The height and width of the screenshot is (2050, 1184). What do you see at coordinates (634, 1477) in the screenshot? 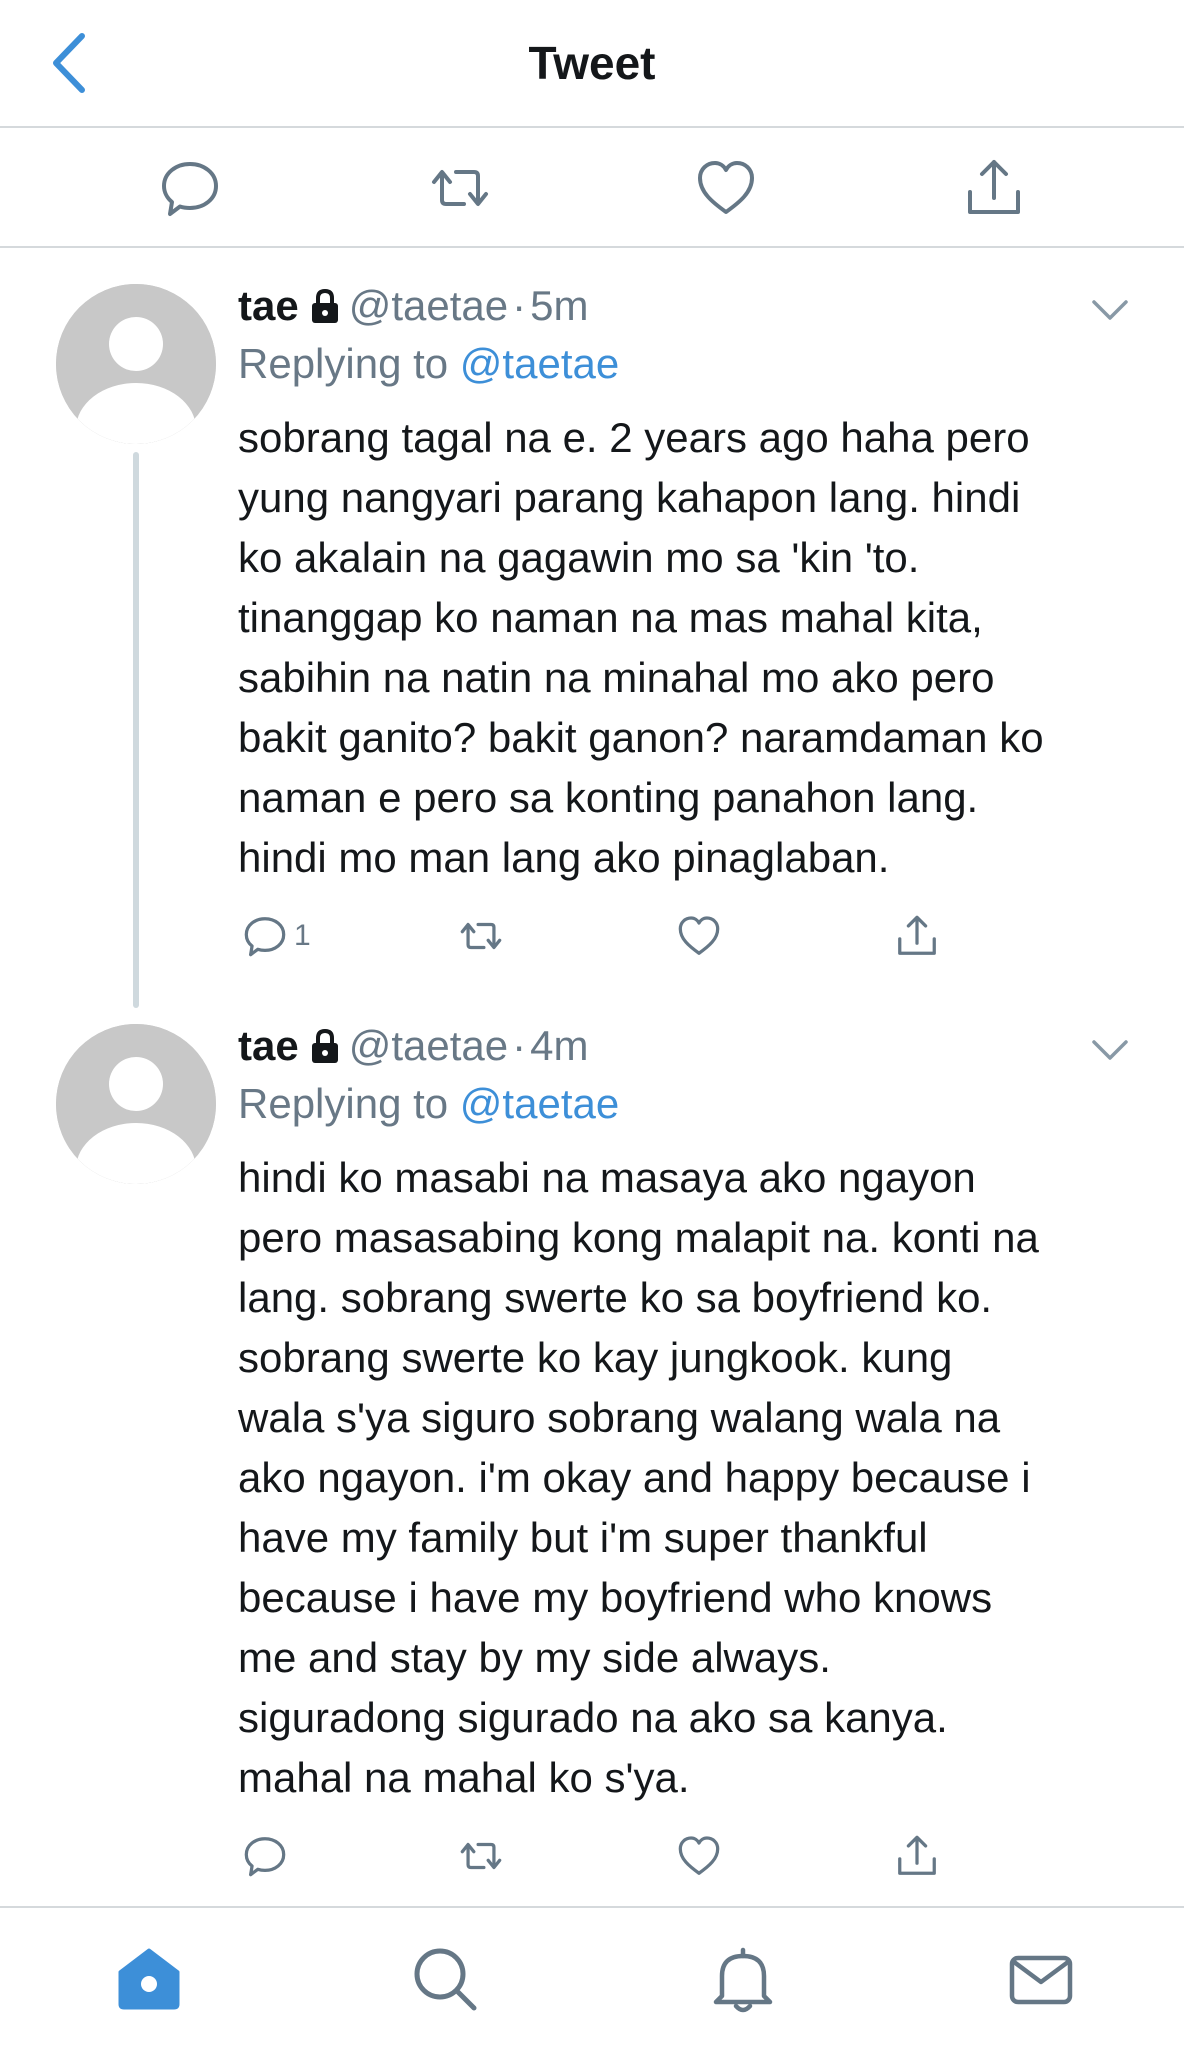
I see `tweet-text-line: ako ngayon. i'm okay and happy because i` at bounding box center [634, 1477].